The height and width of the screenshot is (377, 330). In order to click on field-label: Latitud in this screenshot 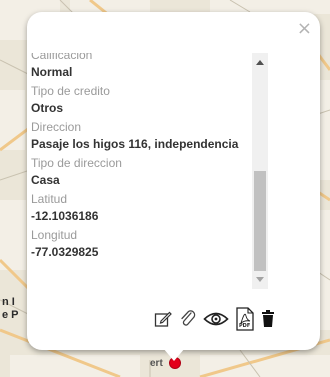, I will do `click(49, 199)`.